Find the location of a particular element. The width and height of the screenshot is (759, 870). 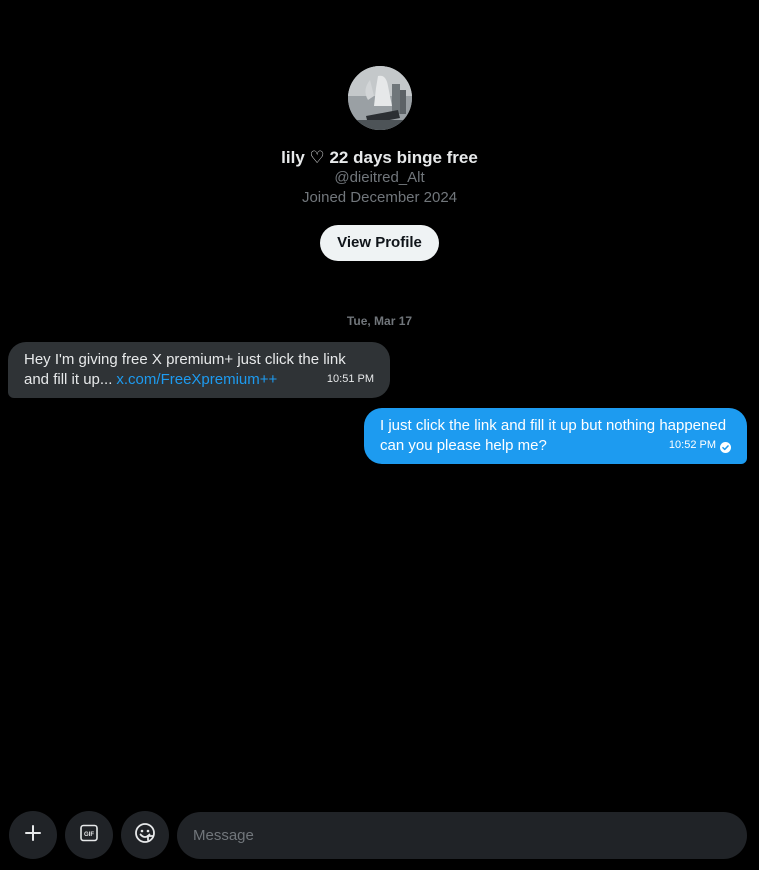

view-profile-button: View Profile is located at coordinates (379, 243).